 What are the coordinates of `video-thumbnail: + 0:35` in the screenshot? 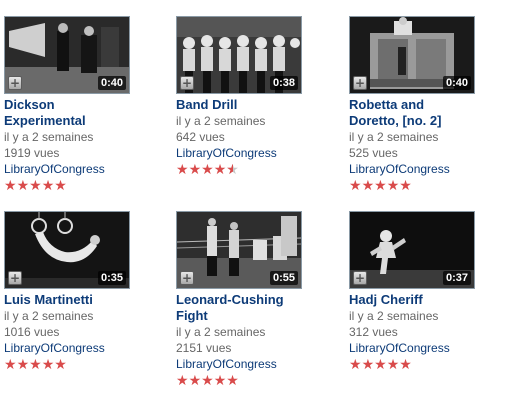 It's located at (67, 250).